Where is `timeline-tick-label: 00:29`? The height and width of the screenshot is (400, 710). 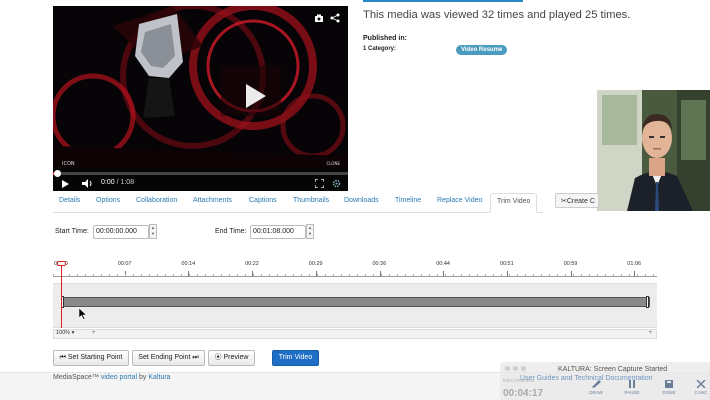 timeline-tick-label: 00:29 is located at coordinates (315, 264).